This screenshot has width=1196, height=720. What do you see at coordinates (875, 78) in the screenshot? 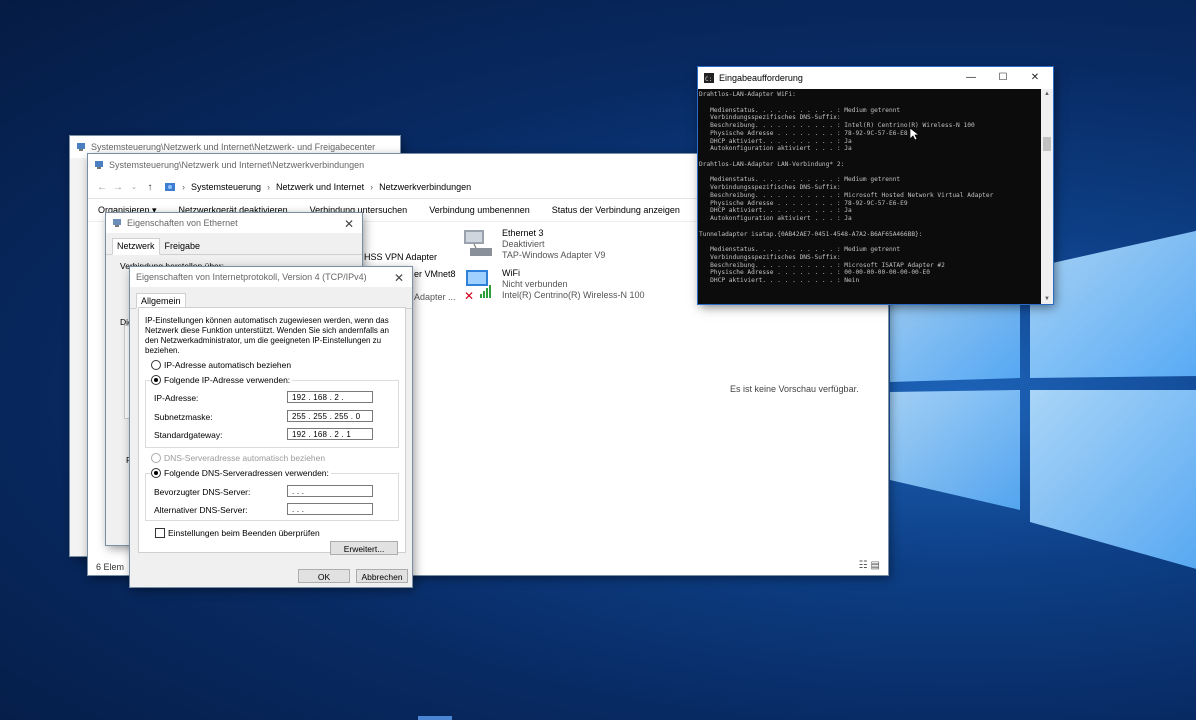
I see `command-prompt-titlebar: C: Eingabeaufforderung — ☐ ✕` at bounding box center [875, 78].